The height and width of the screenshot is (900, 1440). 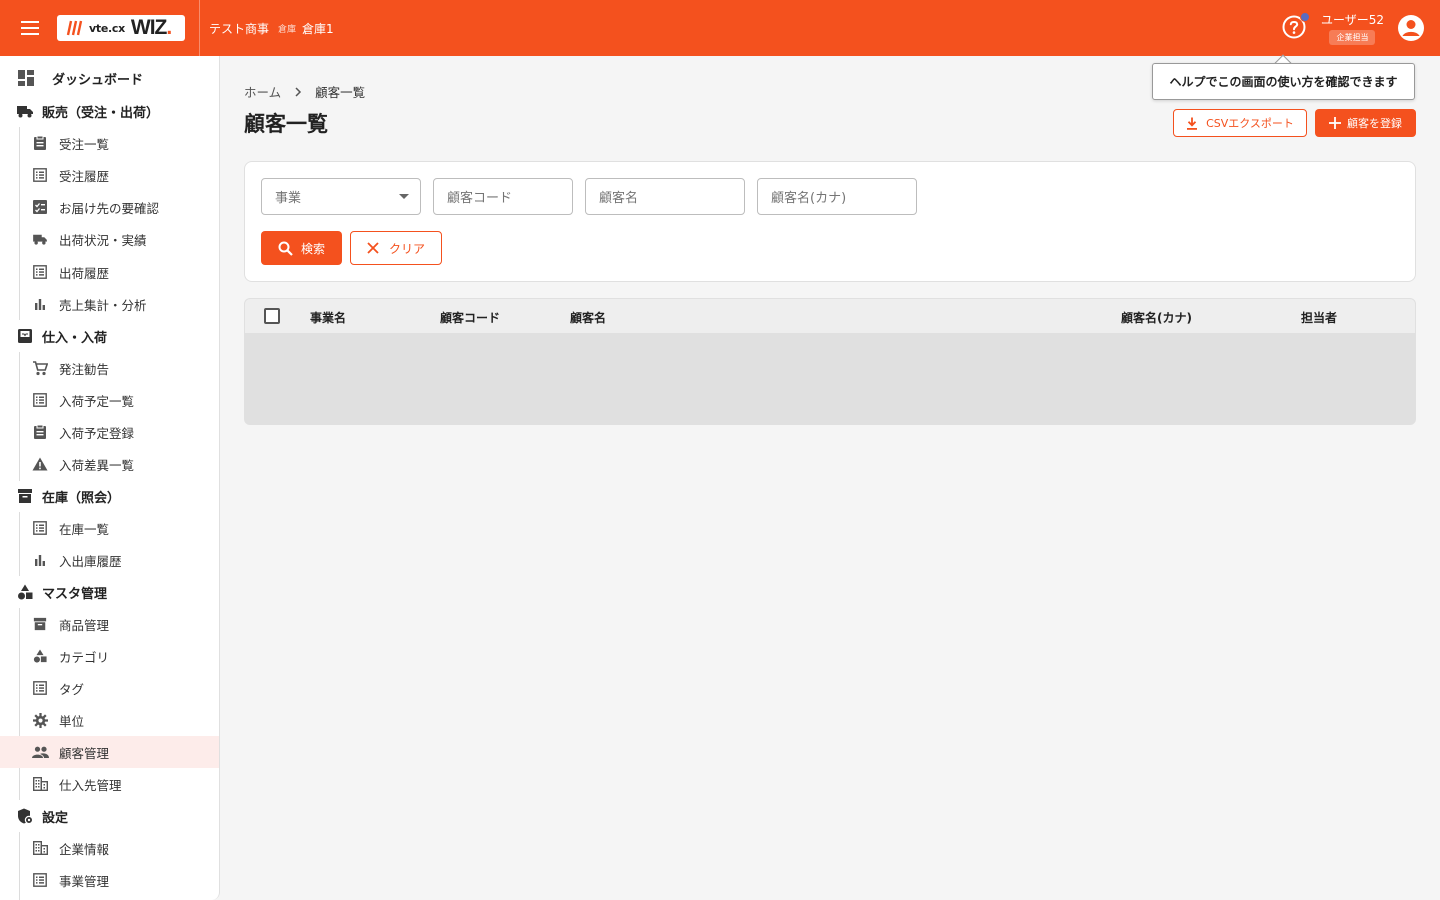 I want to click on column-header-code: 顧客コード, so click(x=470, y=317).